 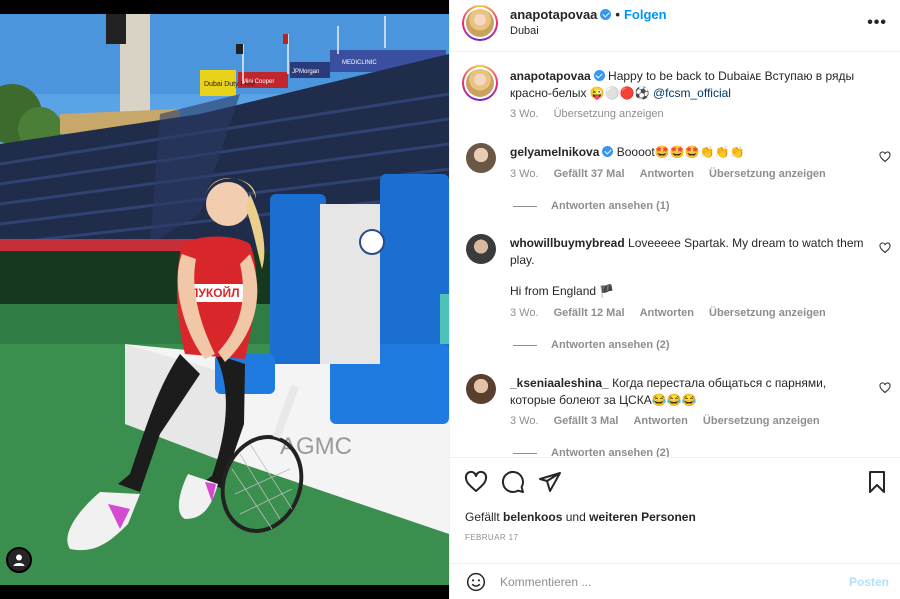 I want to click on heart-icon, so click(x=476, y=482).